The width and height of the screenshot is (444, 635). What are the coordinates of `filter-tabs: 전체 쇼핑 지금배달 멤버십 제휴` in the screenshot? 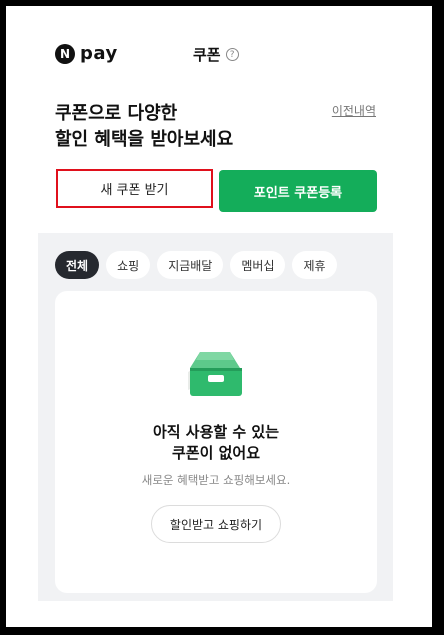 It's located at (199, 265).